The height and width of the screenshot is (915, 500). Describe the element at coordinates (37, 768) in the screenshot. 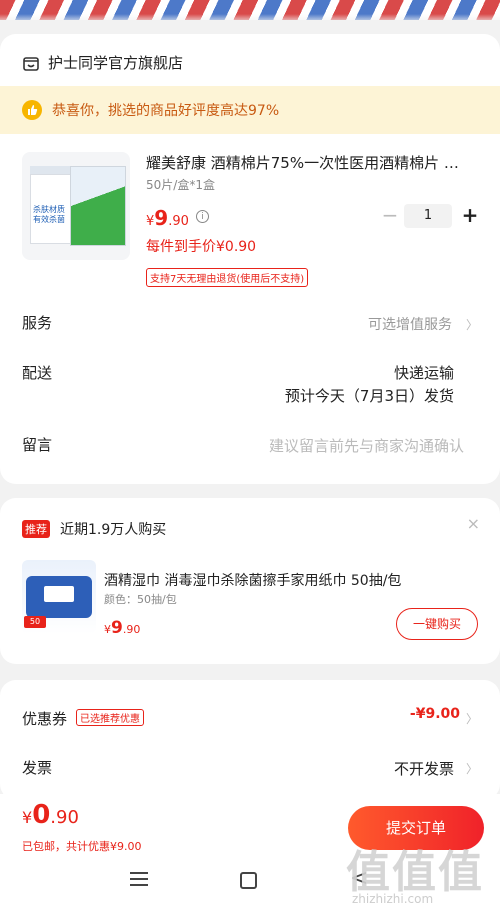

I see `invoice-label: 发票` at that location.